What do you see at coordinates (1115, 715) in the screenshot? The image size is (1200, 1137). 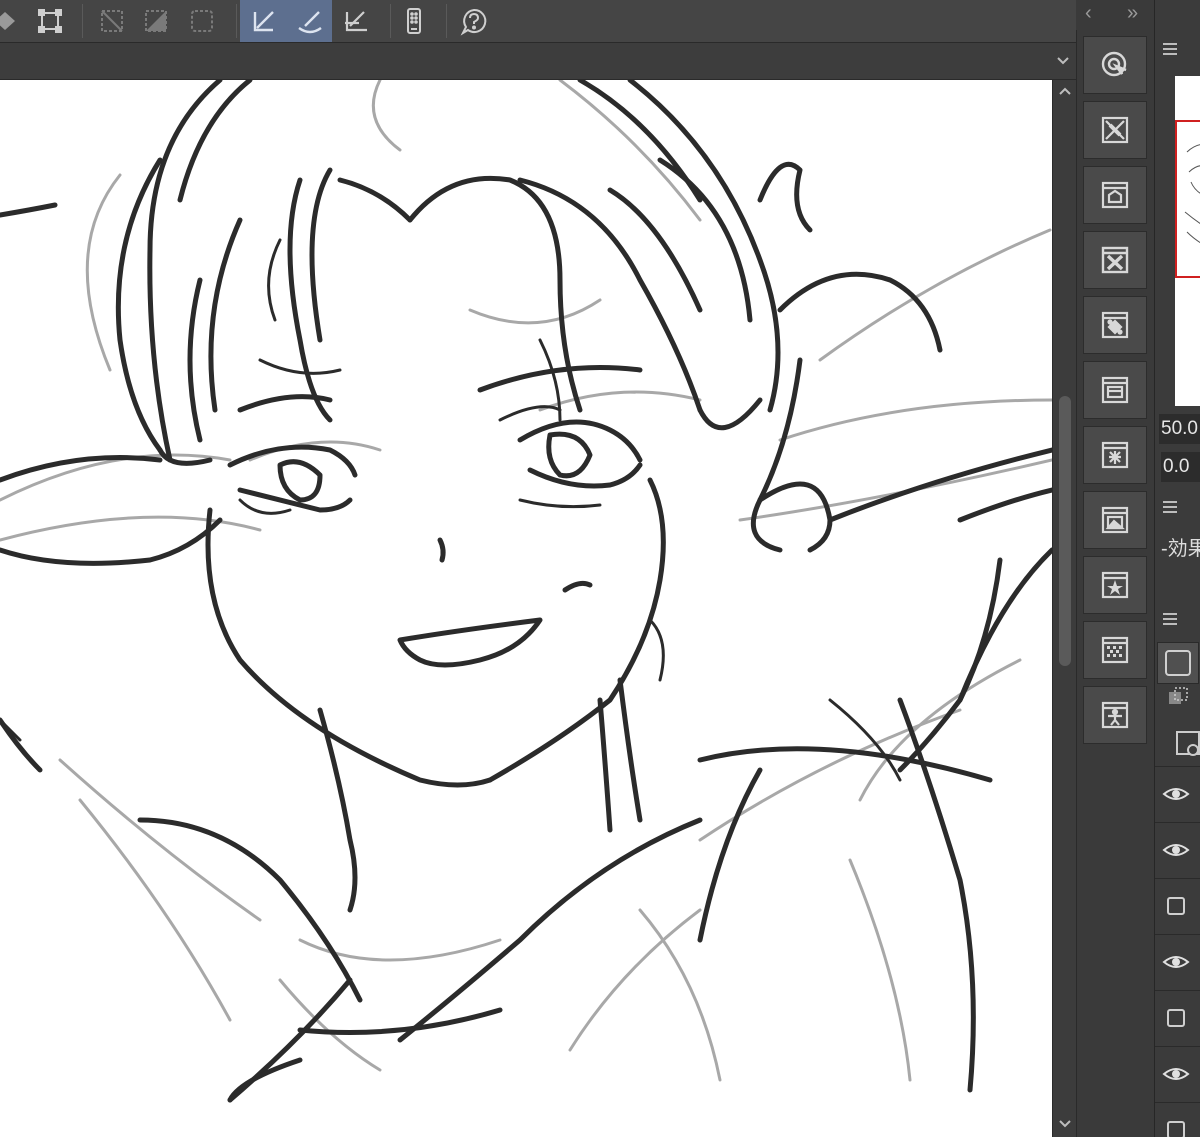 I see `pose-icon` at bounding box center [1115, 715].